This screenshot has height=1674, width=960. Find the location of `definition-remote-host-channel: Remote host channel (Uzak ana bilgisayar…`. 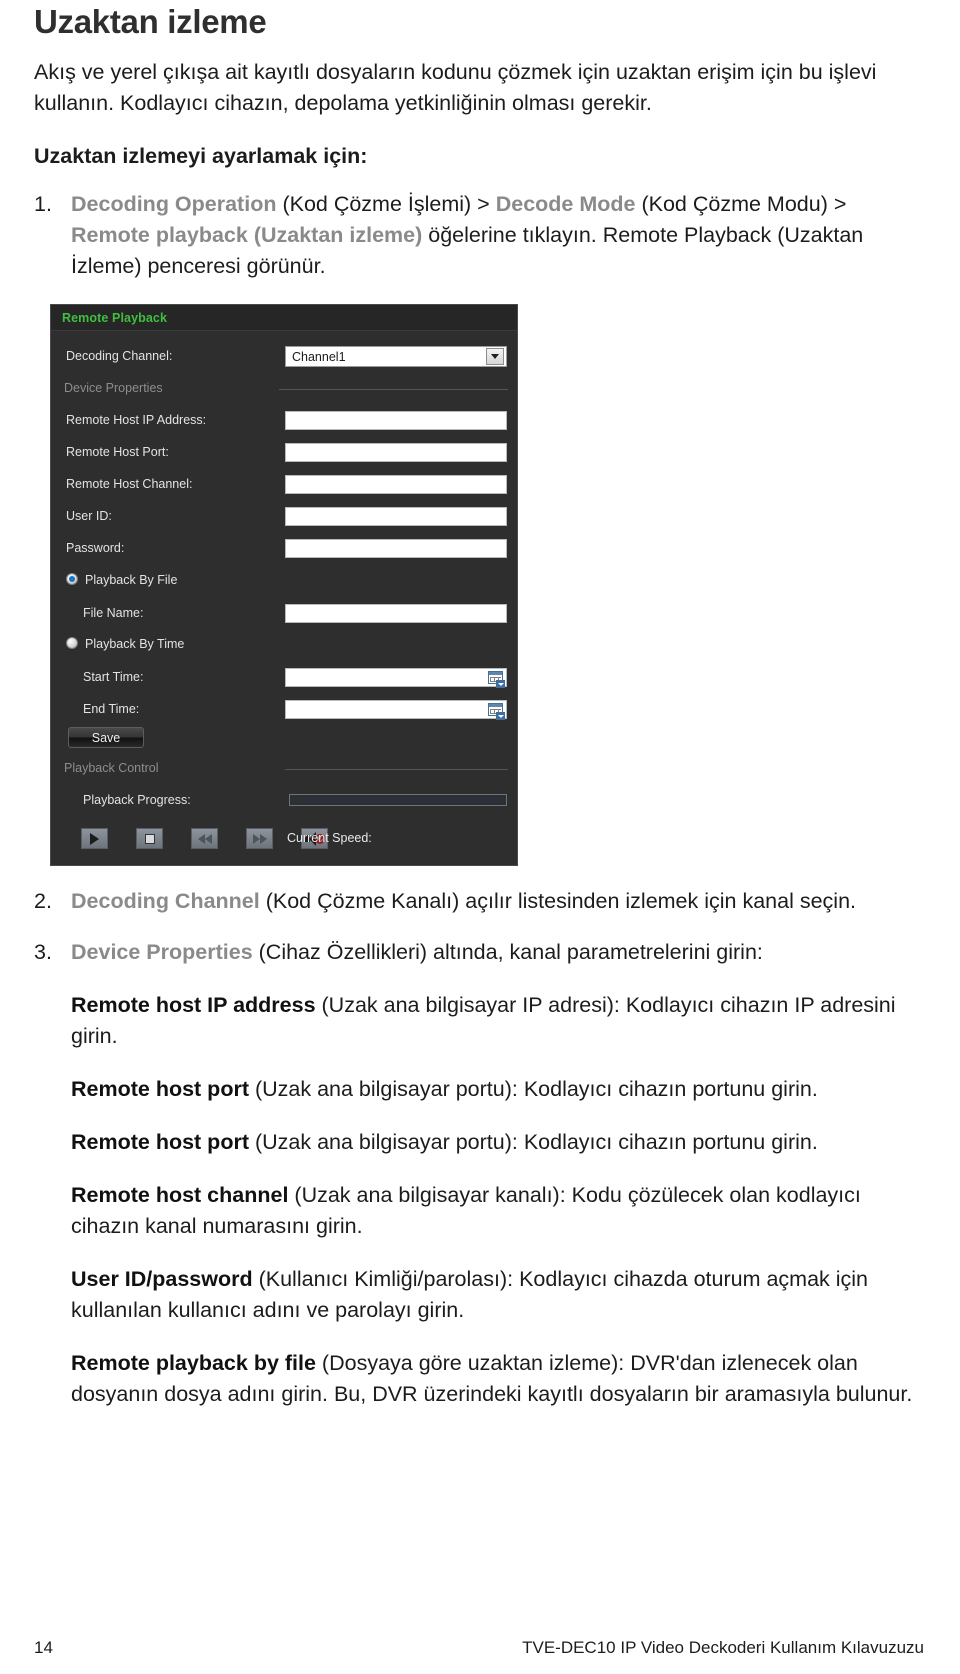

definition-remote-host-channel: Remote host channel (Uzak ana bilgisayar… is located at coordinates (466, 1210).